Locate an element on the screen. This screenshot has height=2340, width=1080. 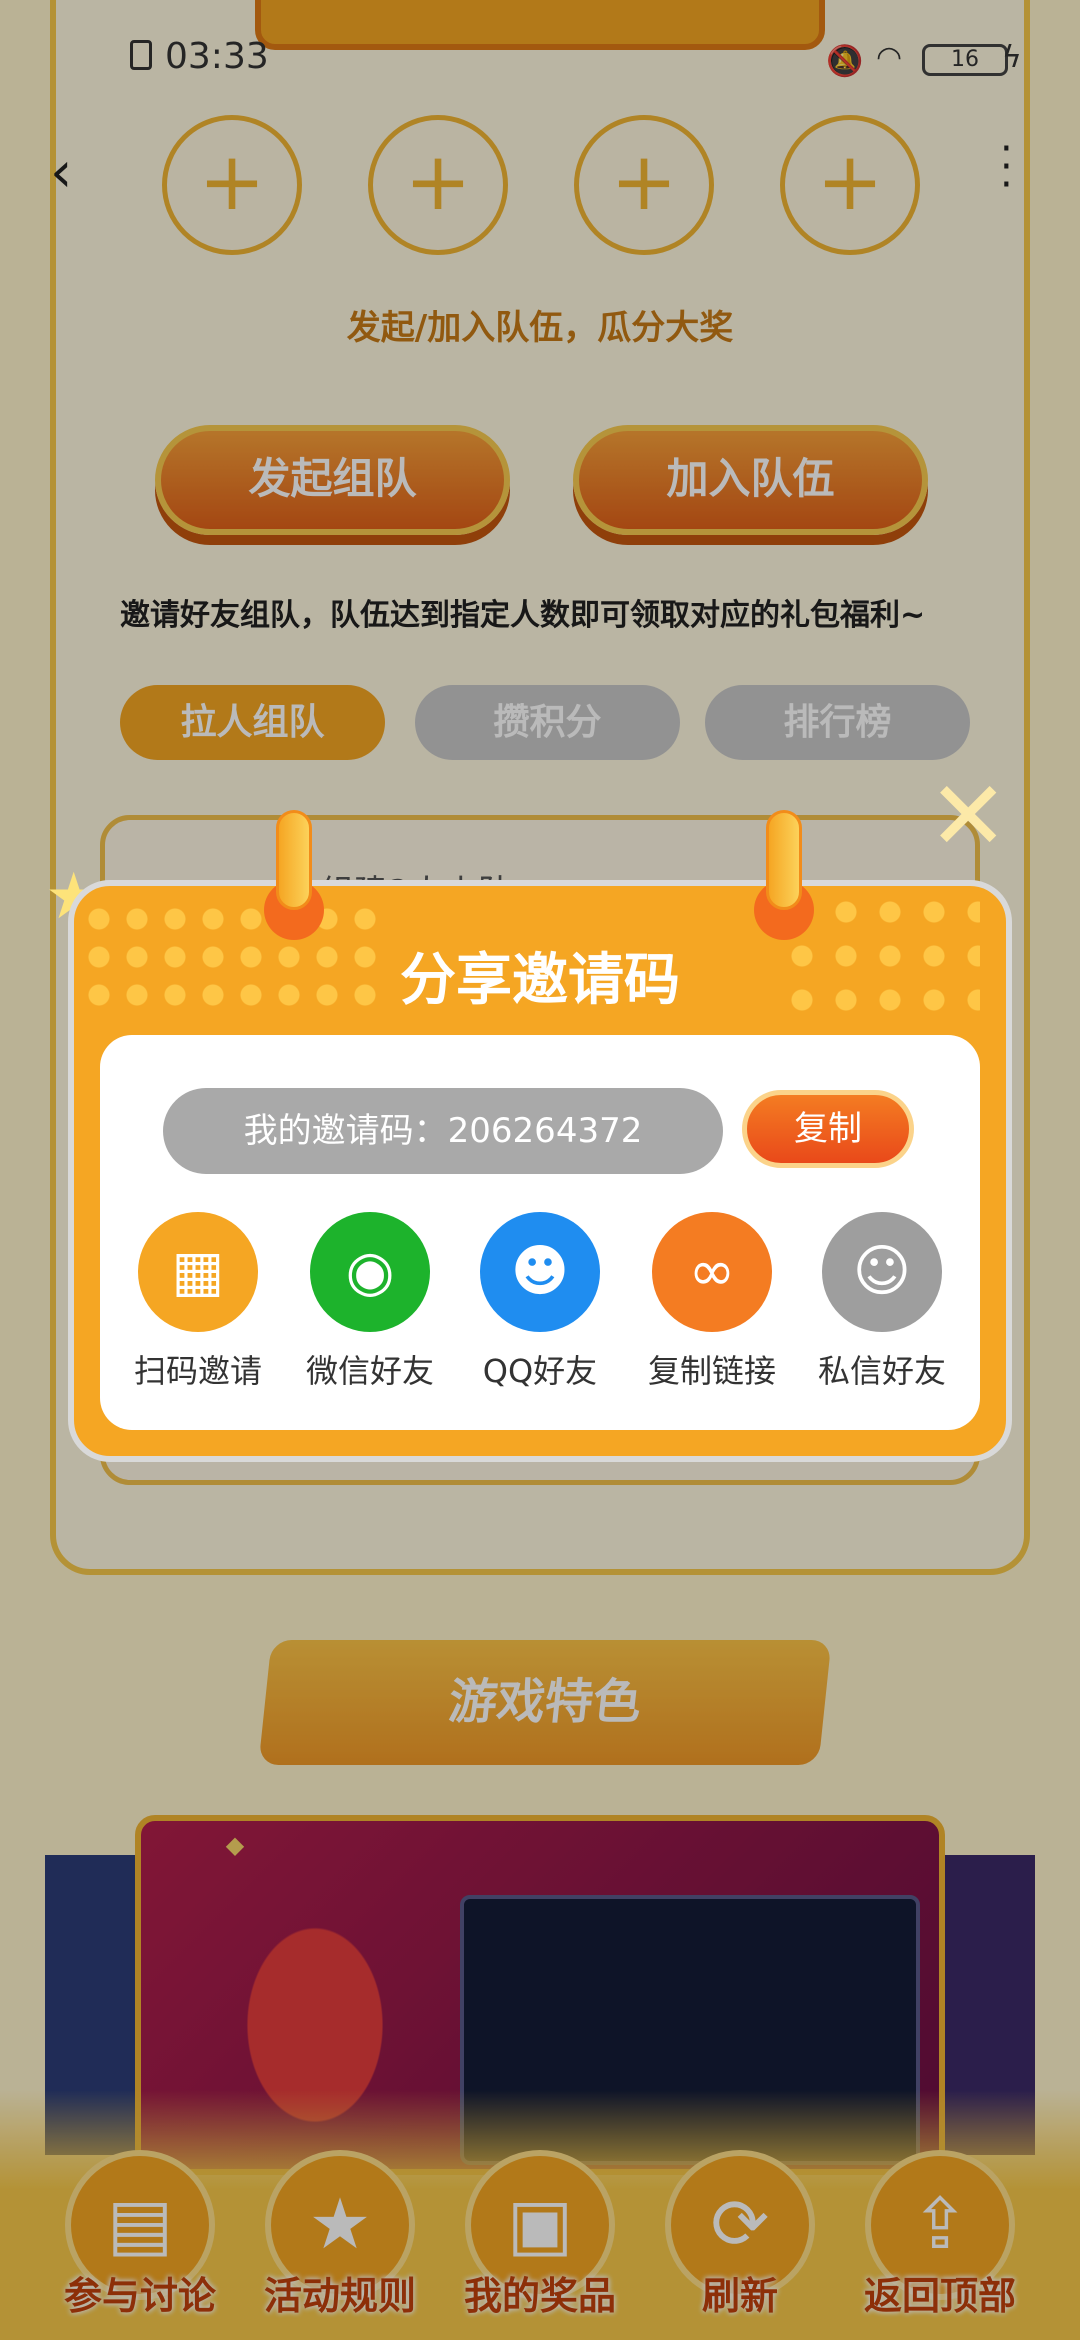
contacts-icon: ☺ is located at coordinates (882, 1272).